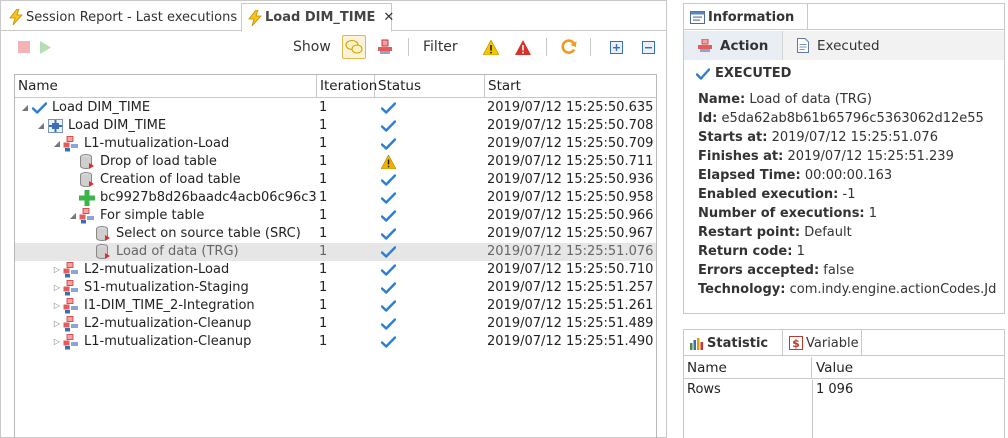  What do you see at coordinates (103, 252) in the screenshot?
I see `database-add-icon` at bounding box center [103, 252].